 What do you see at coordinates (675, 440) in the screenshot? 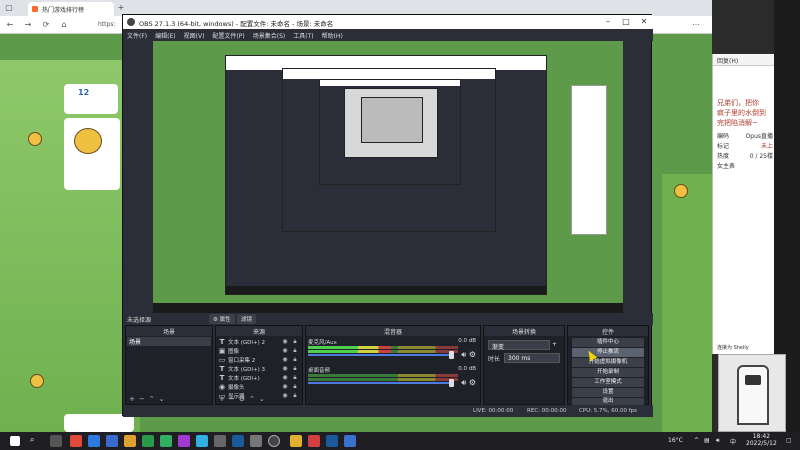
I see `weather-text: 16°C` at bounding box center [675, 440].